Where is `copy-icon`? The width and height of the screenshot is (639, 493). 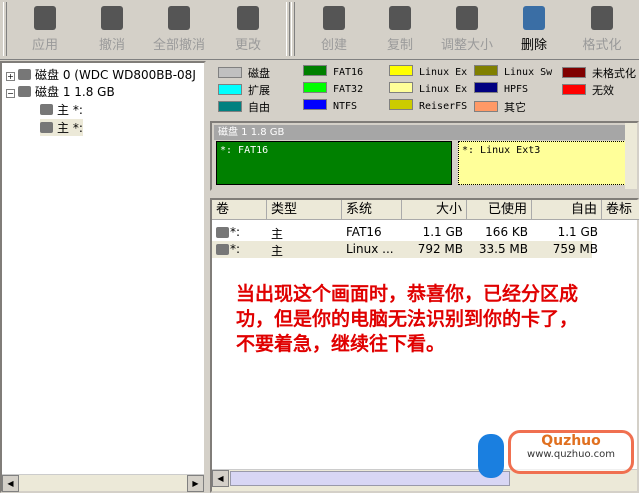
copy-icon is located at coordinates (400, 18).